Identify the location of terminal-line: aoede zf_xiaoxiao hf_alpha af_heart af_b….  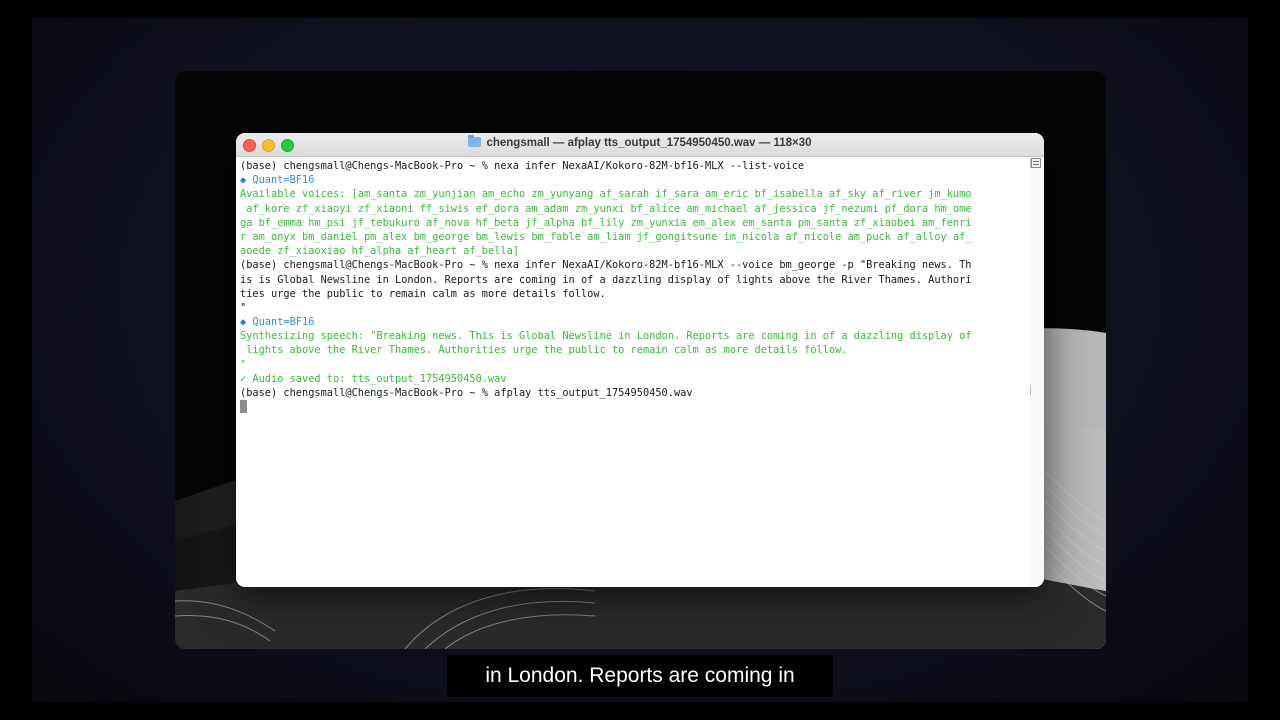
(635, 251).